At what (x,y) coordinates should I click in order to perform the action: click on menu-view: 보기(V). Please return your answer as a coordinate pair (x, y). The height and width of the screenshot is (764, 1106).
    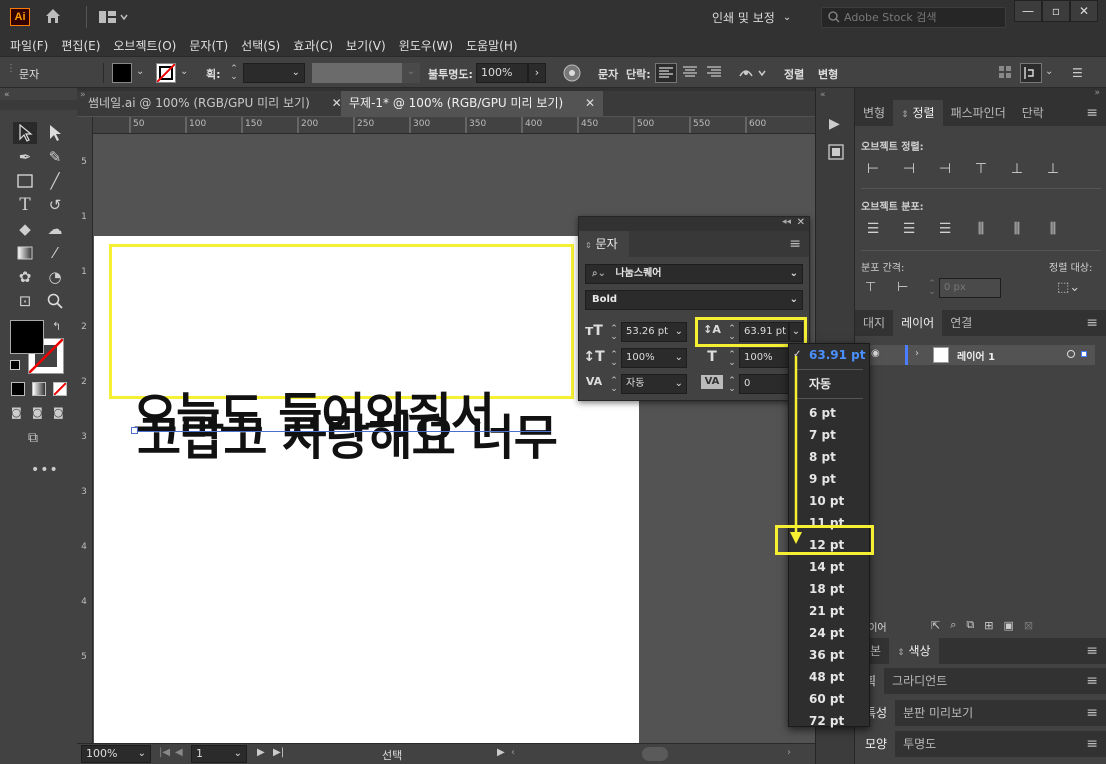
    Looking at the image, I should click on (366, 45).